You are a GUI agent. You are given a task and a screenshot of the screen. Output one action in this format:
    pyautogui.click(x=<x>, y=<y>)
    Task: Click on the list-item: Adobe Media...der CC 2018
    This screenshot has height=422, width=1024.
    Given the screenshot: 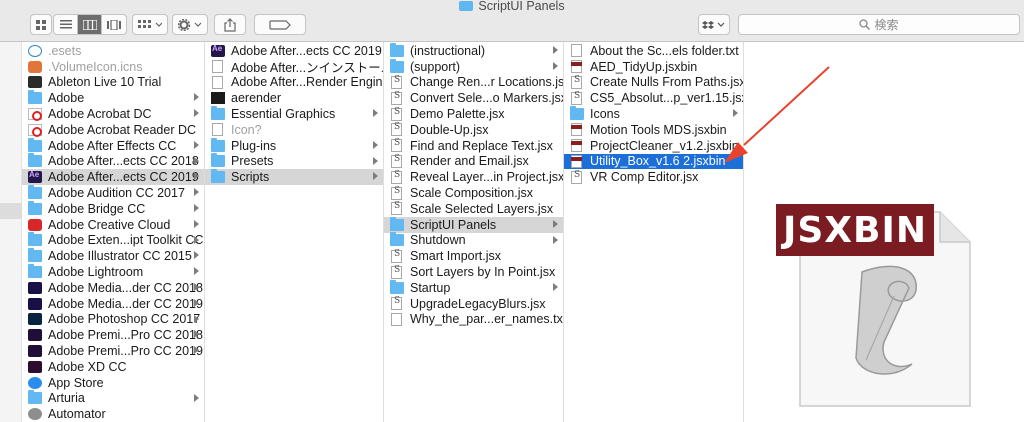 What is the action you would take?
    pyautogui.click(x=113, y=288)
    